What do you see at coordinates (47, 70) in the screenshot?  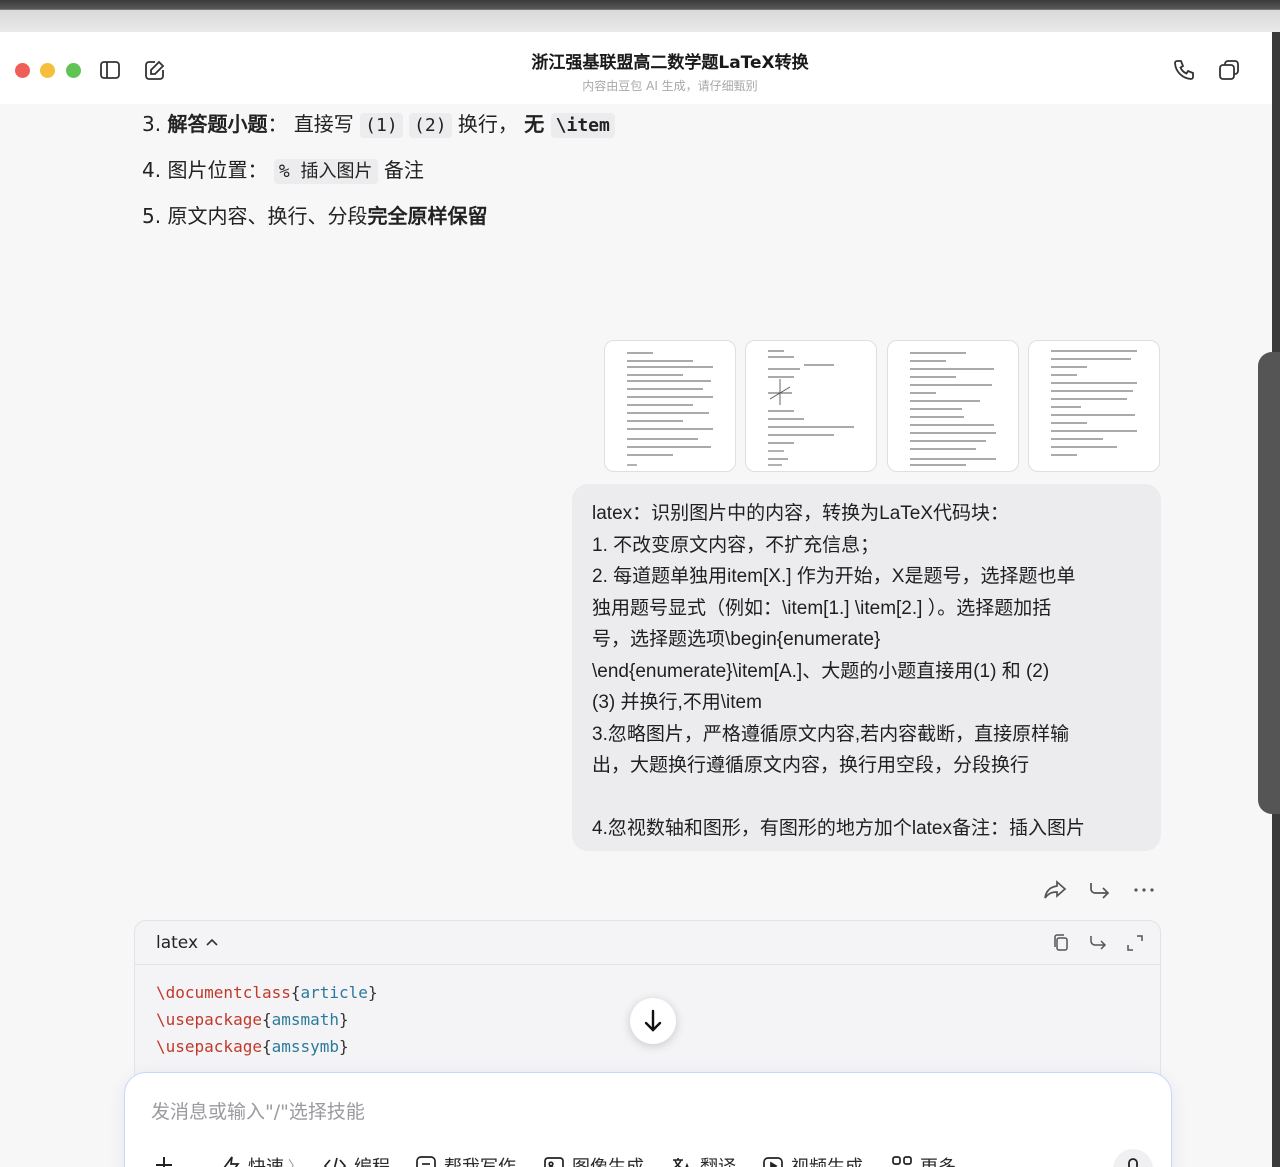 I see `minimize-window-button` at bounding box center [47, 70].